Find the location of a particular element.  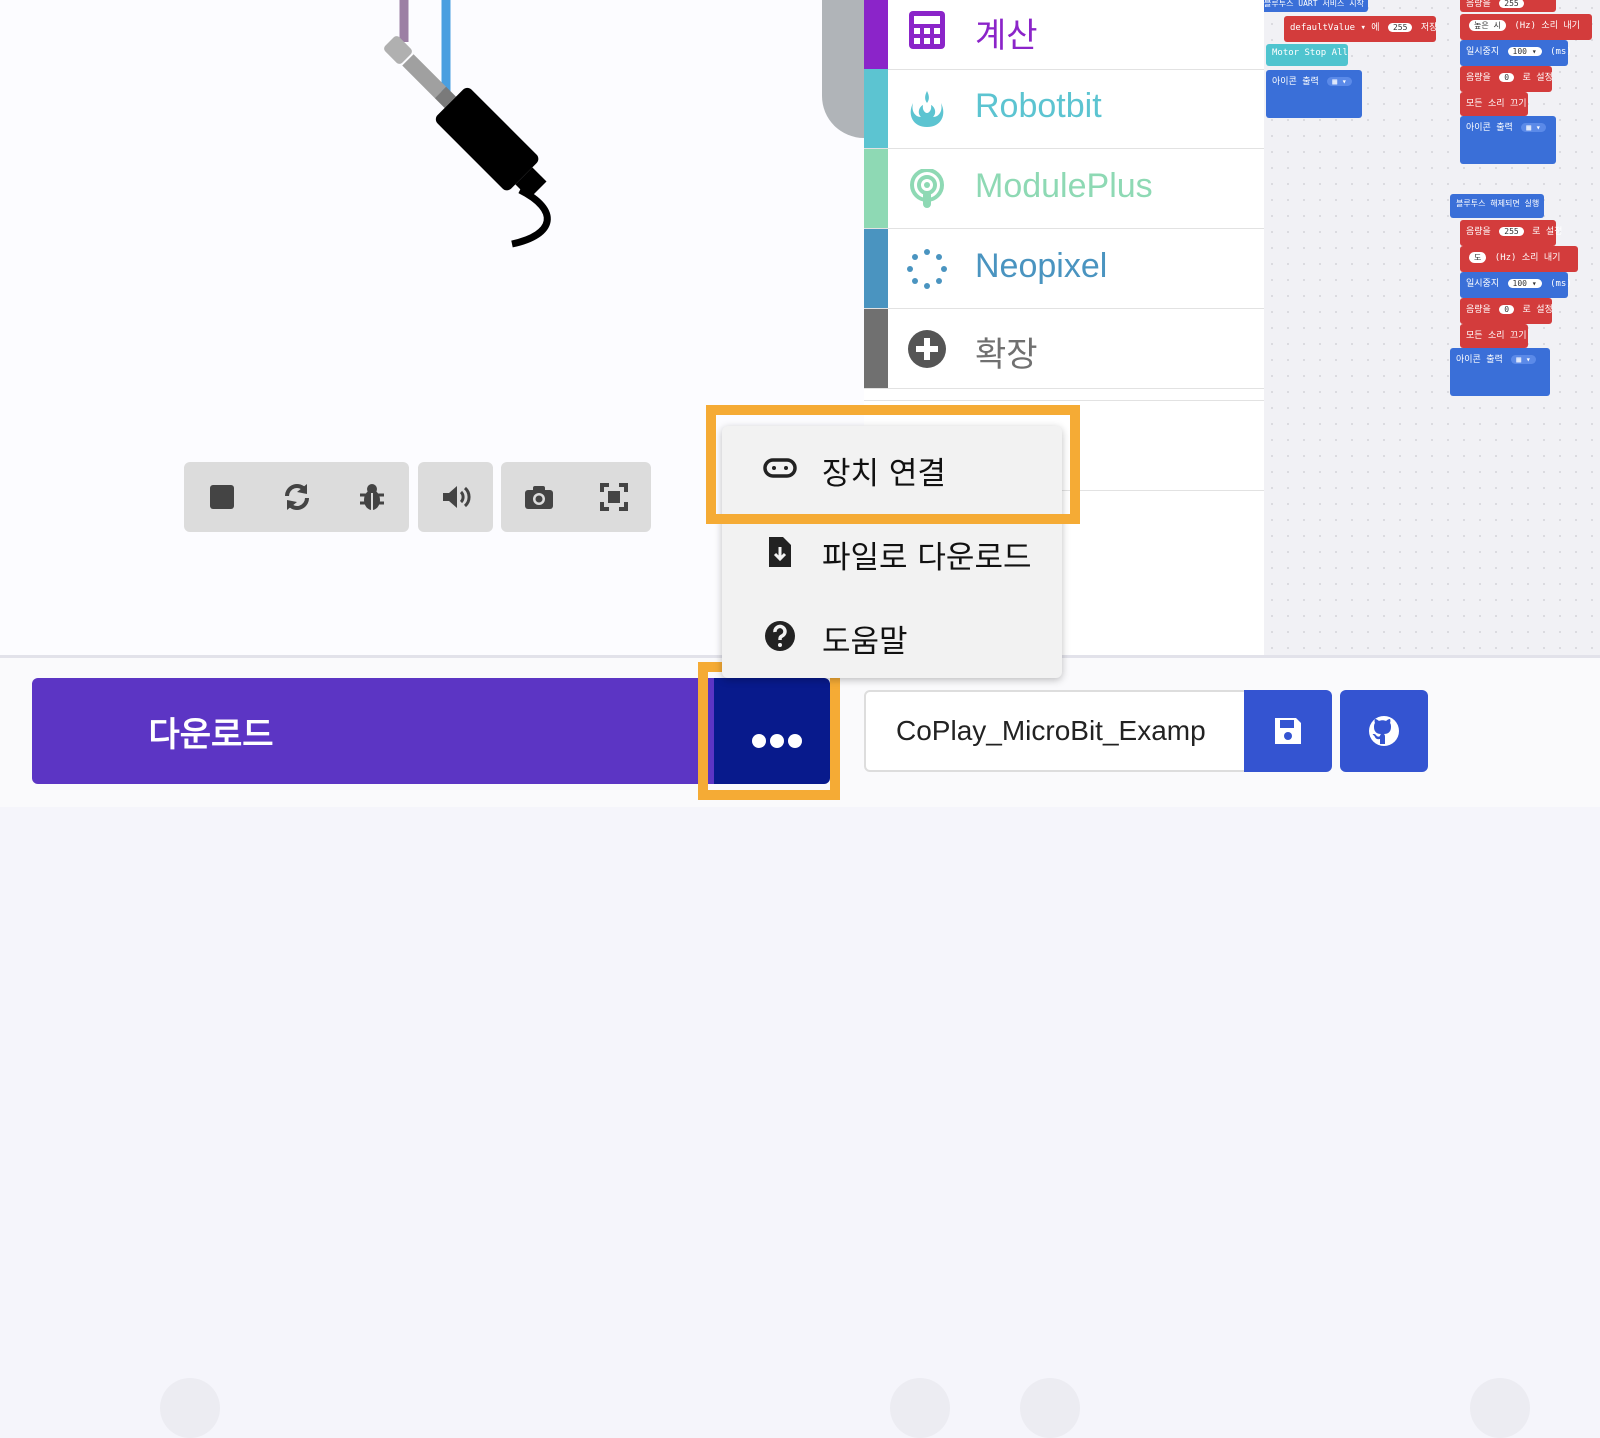

block-default-value: defaultValue ▾ 에 255 저장 is located at coordinates (1361, 29).